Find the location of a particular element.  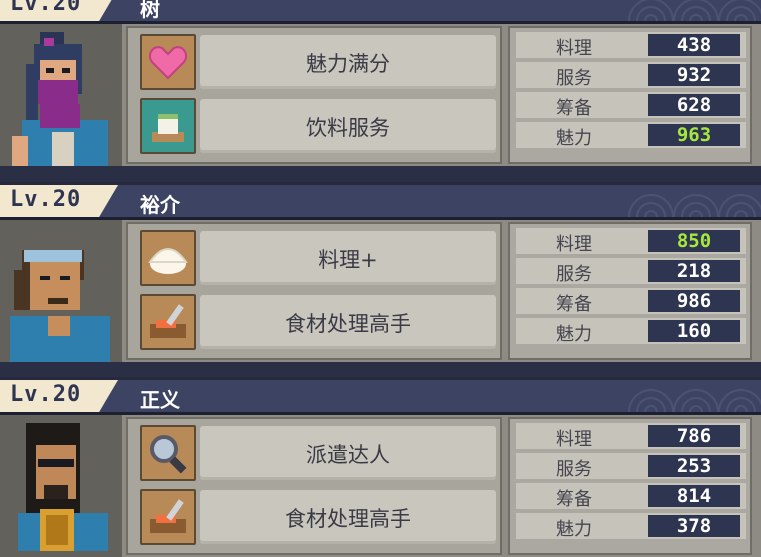

skills-panel: 魅力满分 饮料服务 is located at coordinates (314, 95).